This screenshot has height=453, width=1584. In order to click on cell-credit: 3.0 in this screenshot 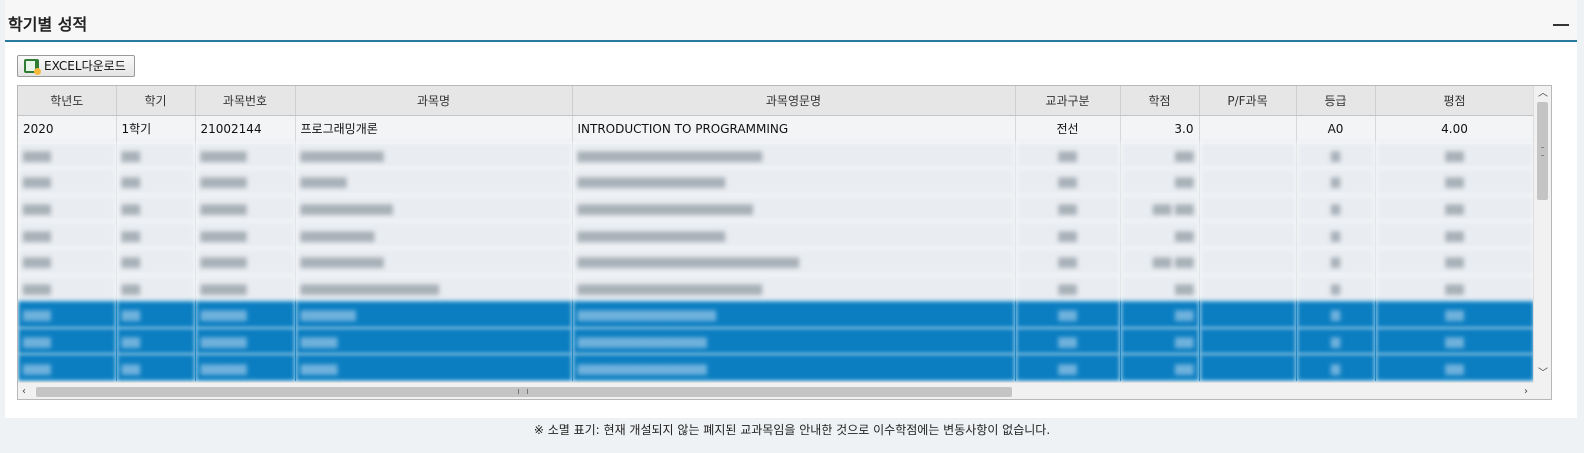, I will do `click(1160, 128)`.